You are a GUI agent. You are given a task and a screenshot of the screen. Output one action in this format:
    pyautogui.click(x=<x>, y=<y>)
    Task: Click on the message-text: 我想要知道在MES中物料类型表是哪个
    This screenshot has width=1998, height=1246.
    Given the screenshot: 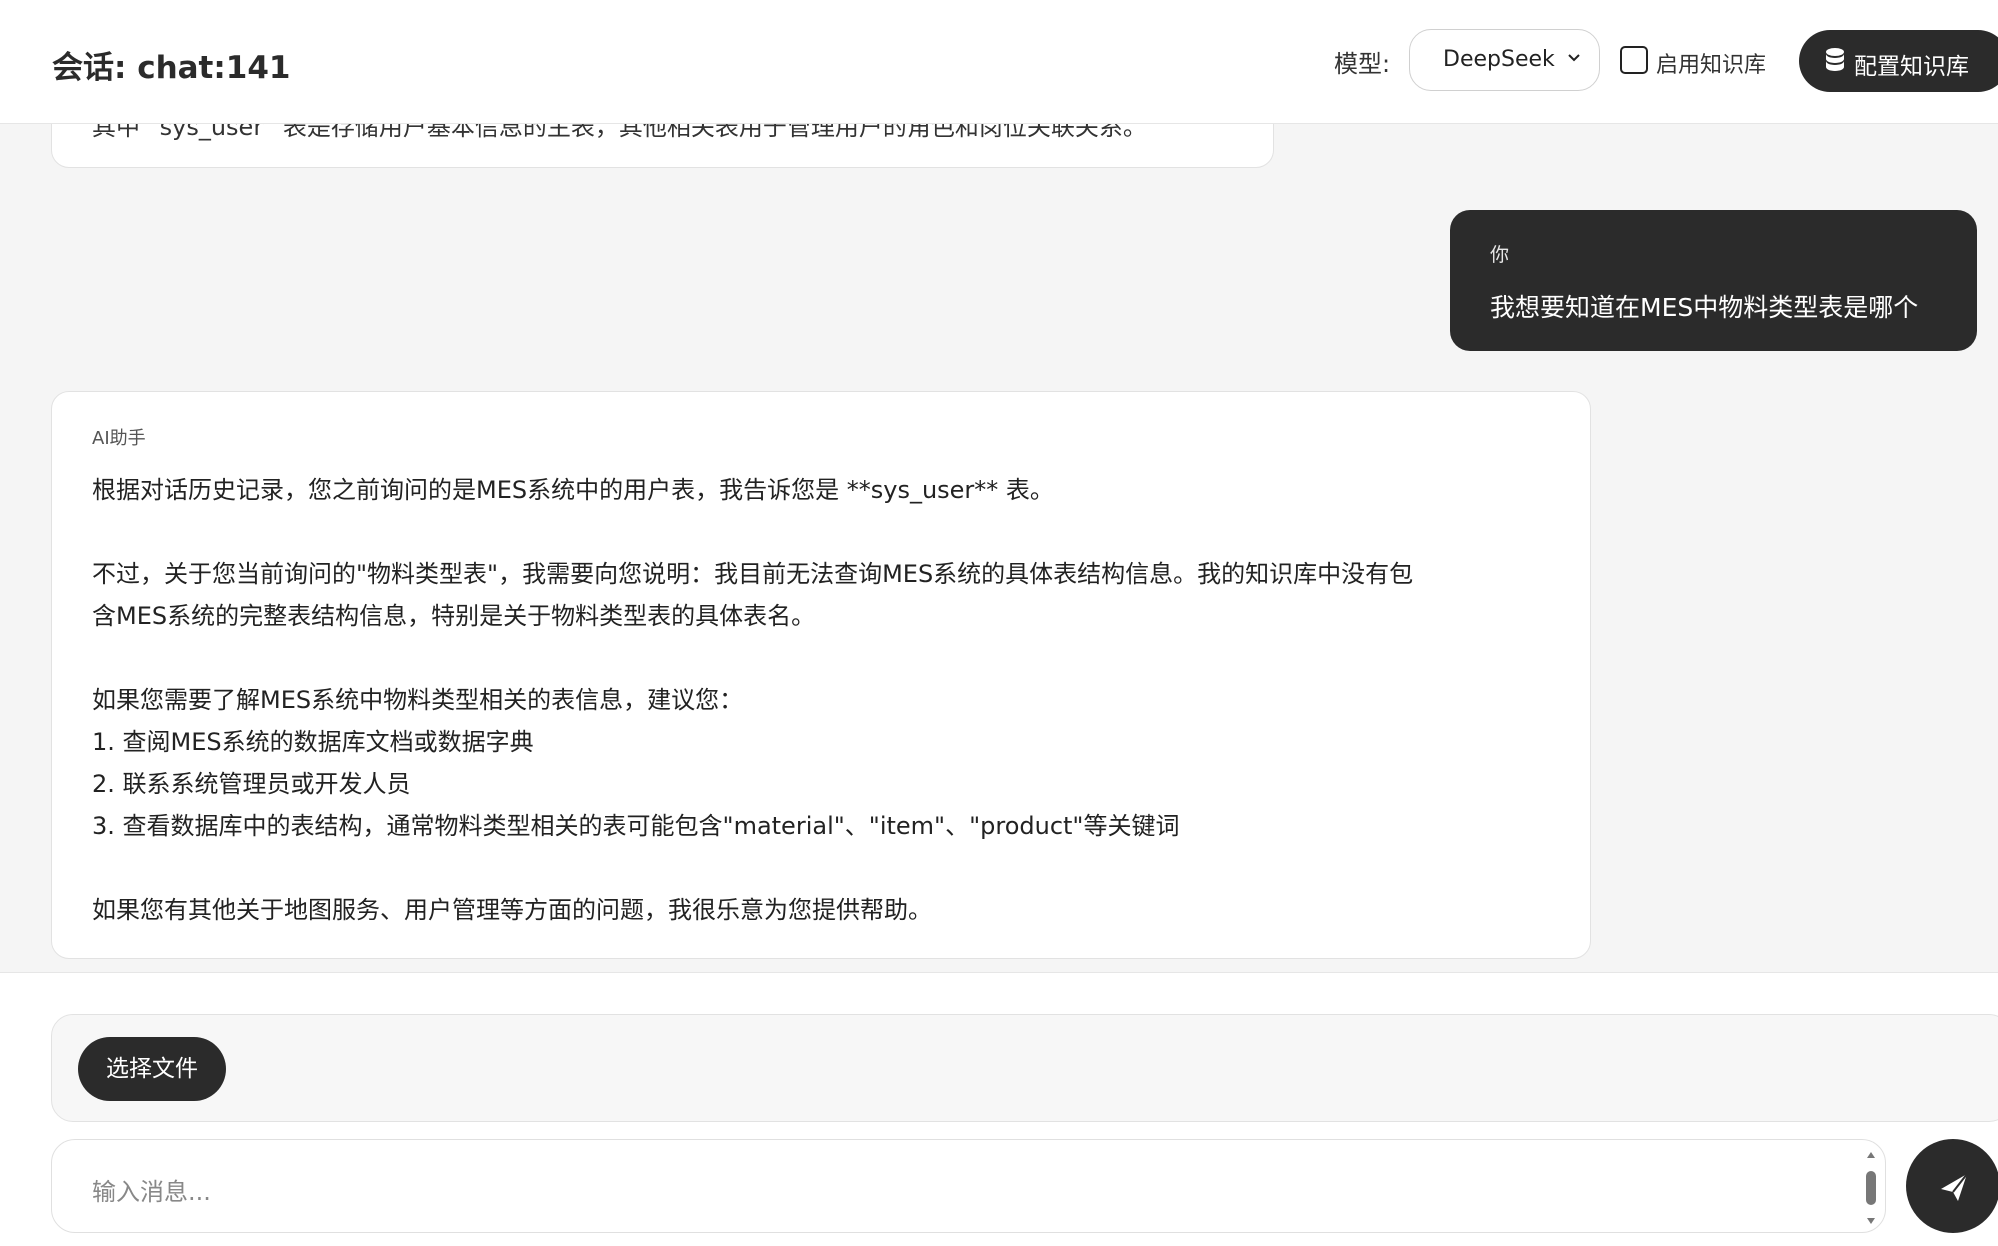 What is the action you would take?
    pyautogui.click(x=1704, y=307)
    